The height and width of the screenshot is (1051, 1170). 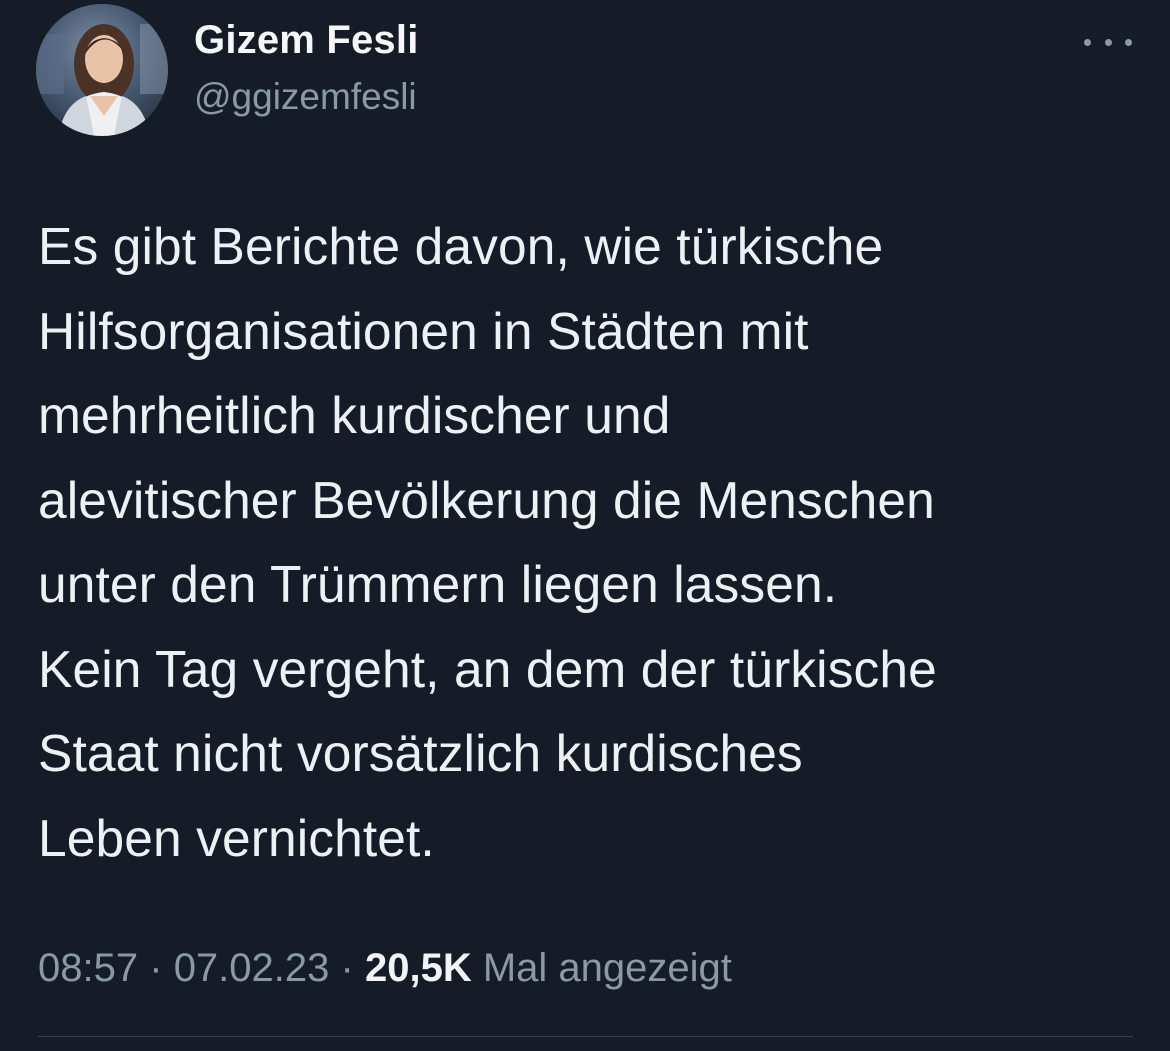 What do you see at coordinates (423, 330) in the screenshot?
I see `tweet-text-line: Hilfsorganisationen in Städten mit` at bounding box center [423, 330].